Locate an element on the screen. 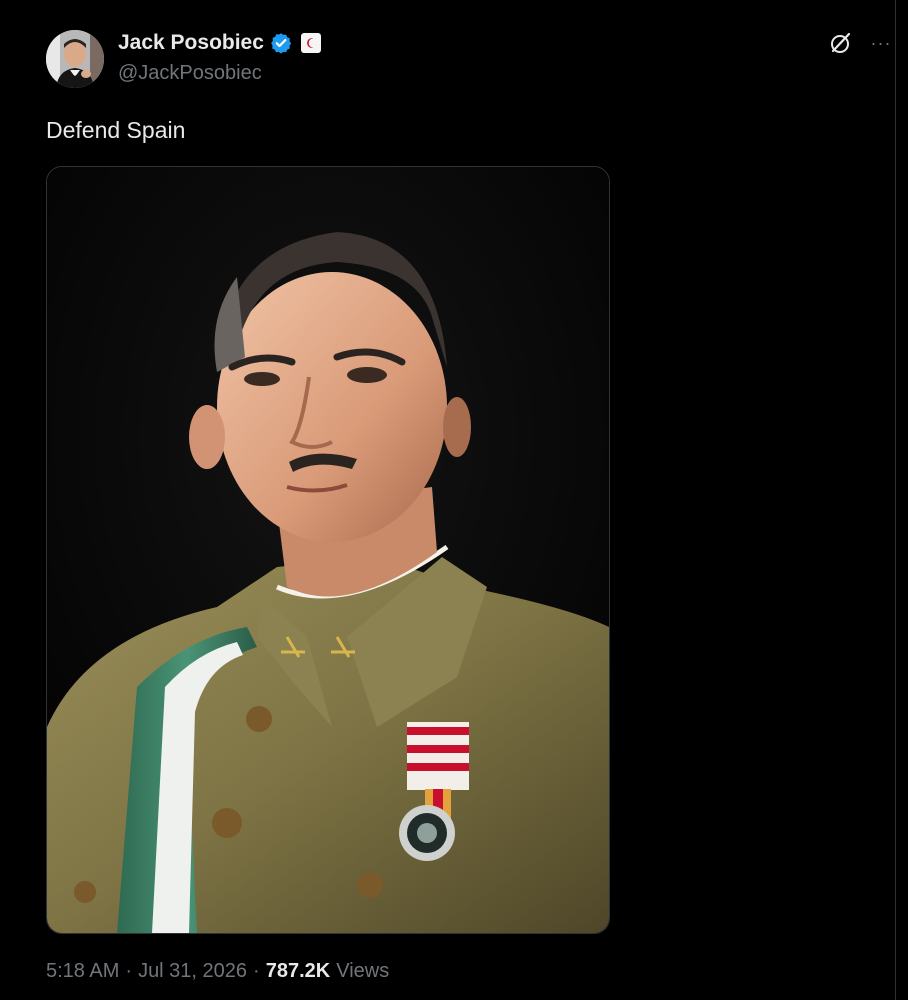  author-avatar is located at coordinates (75, 59).